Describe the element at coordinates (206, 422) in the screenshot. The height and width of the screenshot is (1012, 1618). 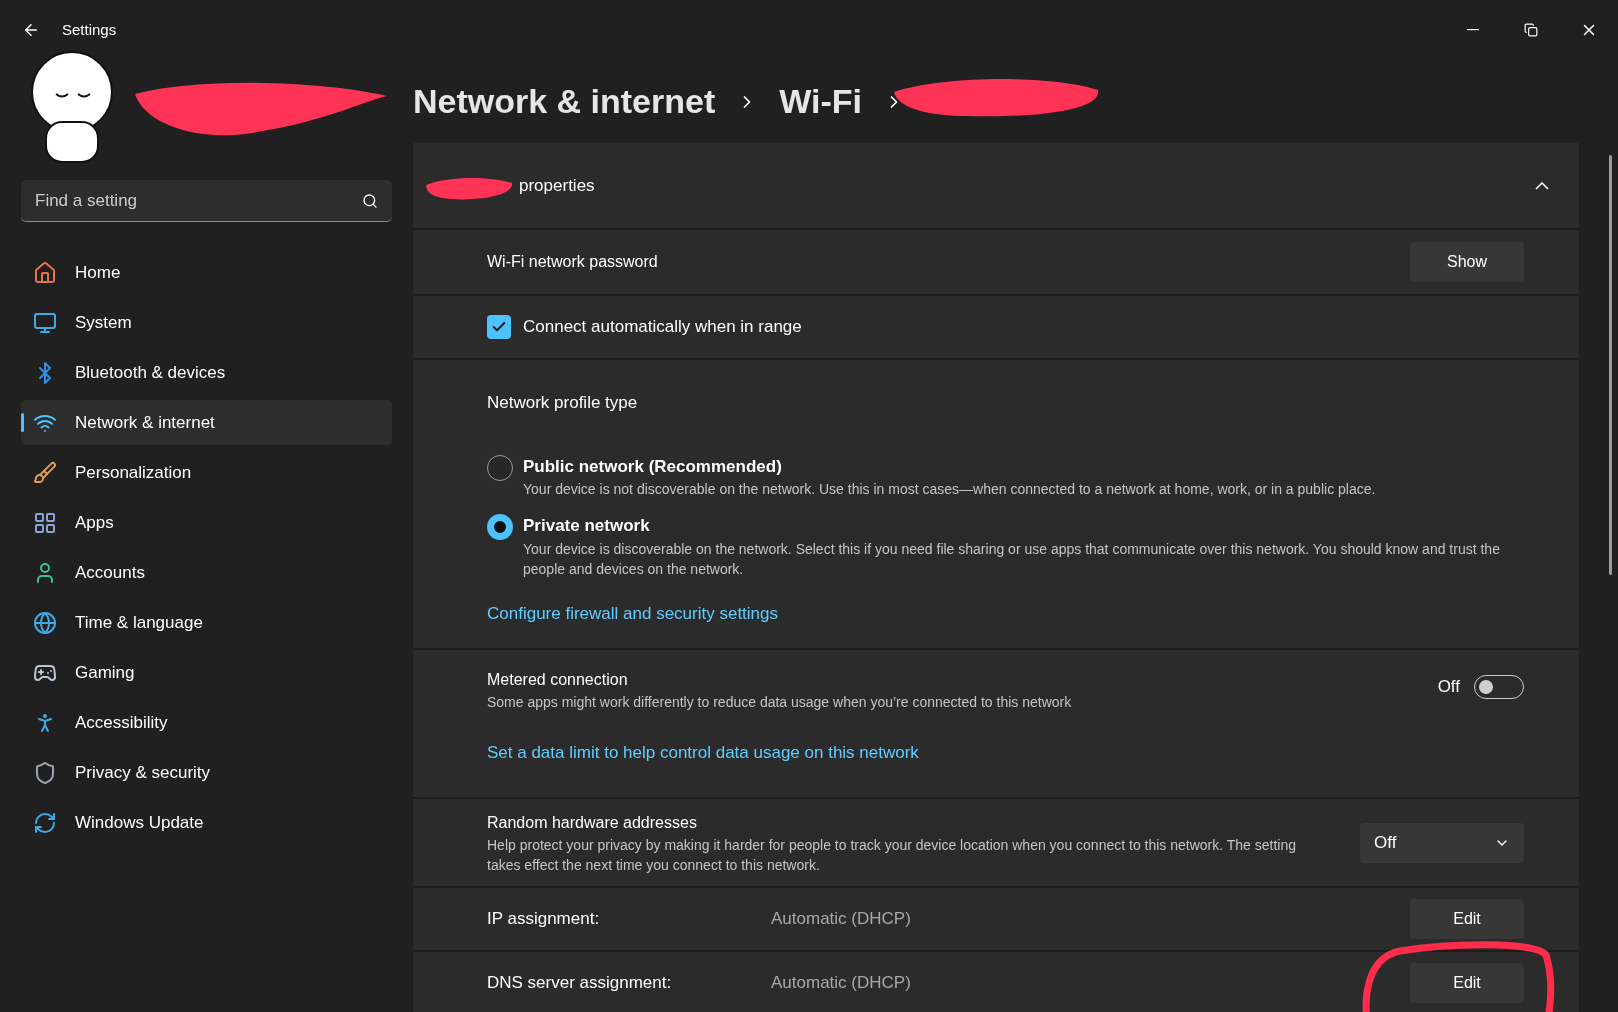
I see `sidebar-item: Network & internet` at that location.